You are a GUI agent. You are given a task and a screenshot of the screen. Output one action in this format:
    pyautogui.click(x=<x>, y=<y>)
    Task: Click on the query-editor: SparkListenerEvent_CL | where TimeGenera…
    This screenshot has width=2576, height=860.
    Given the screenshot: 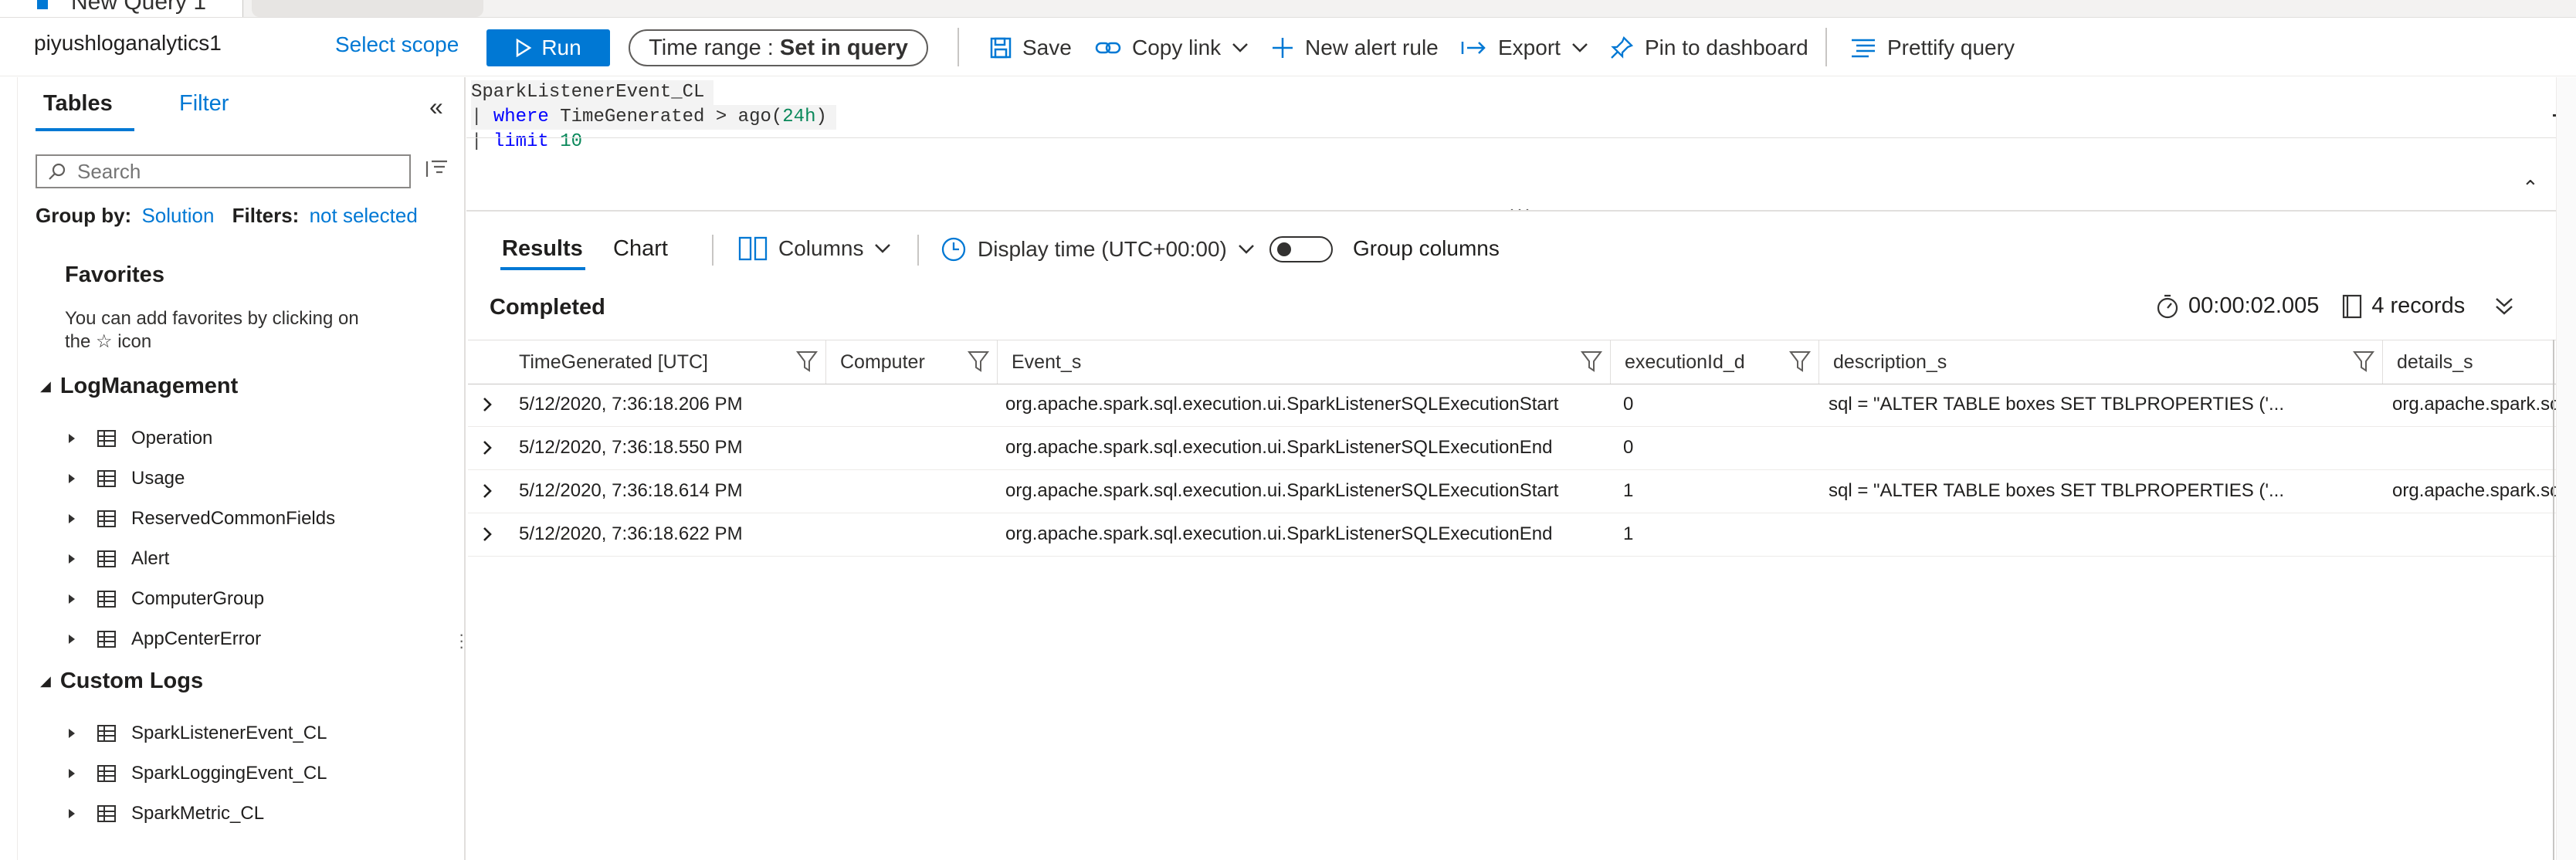 What is the action you would take?
    pyautogui.click(x=1513, y=146)
    